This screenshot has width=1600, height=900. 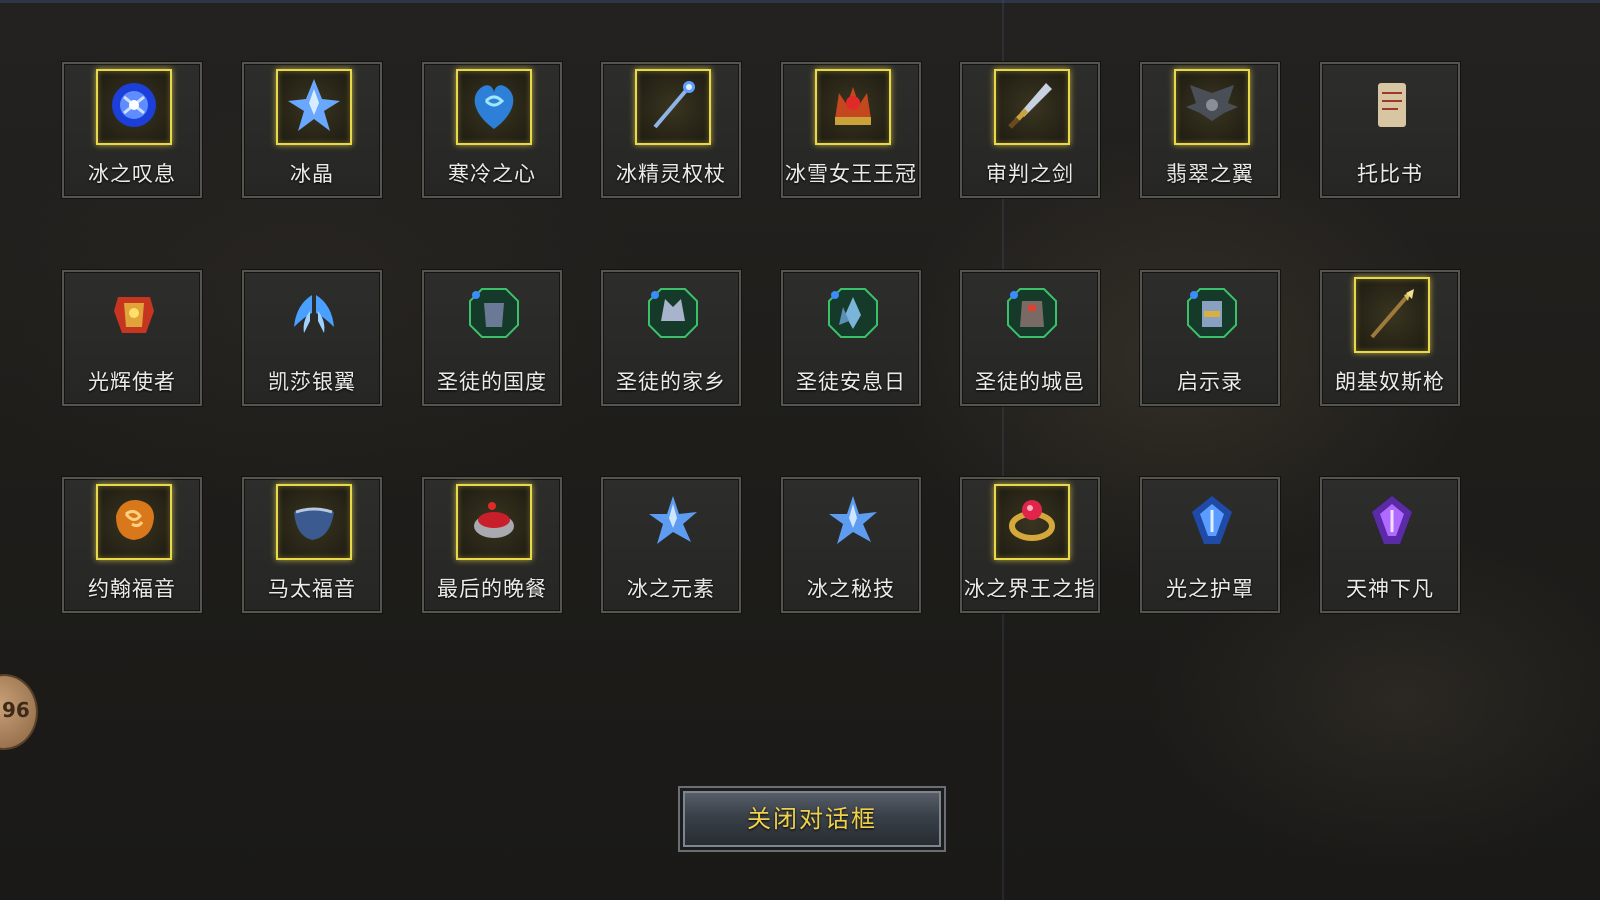 I want to click on item-label: 最后的晚餐, so click(x=492, y=589).